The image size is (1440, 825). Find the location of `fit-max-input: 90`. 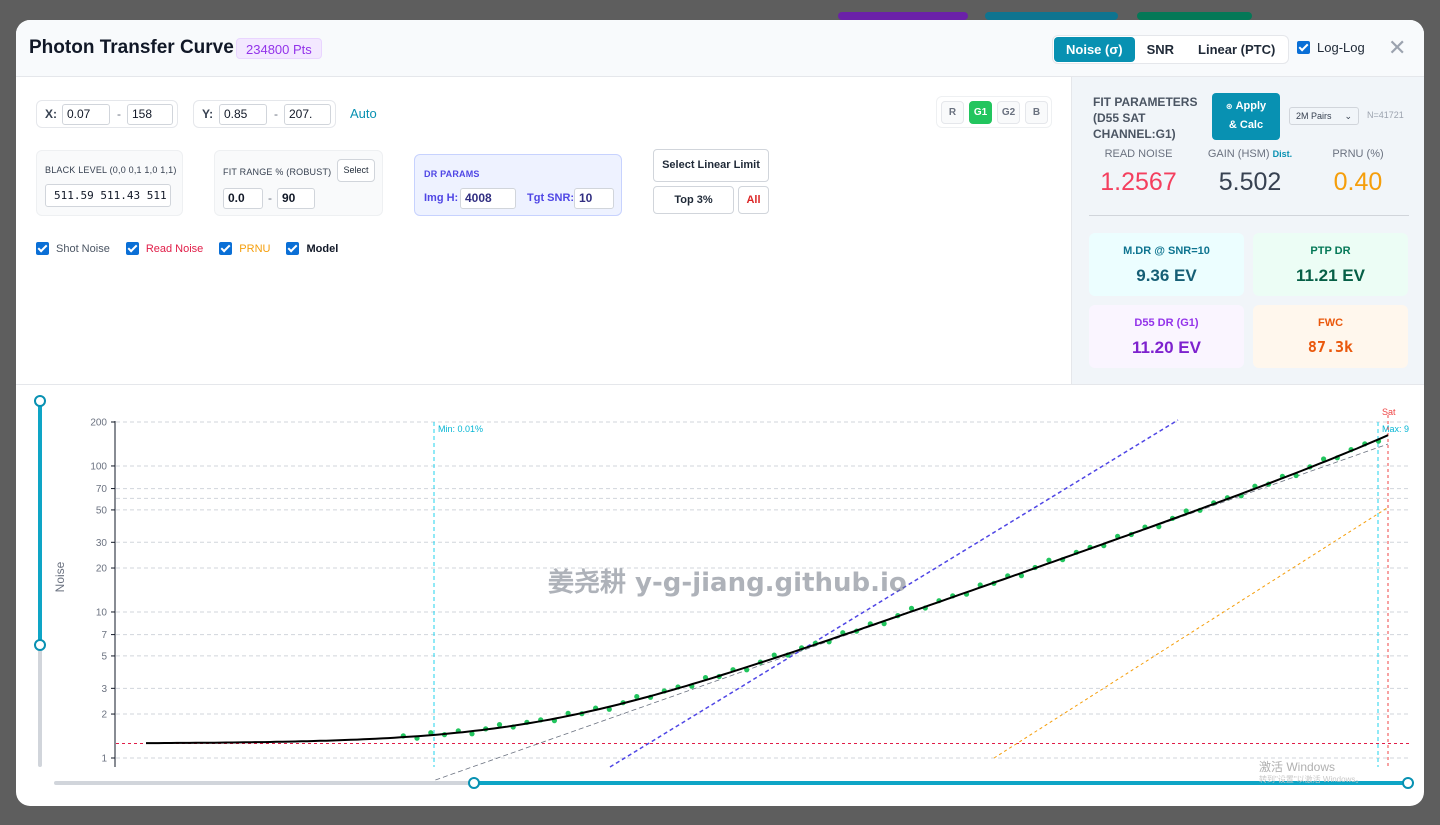

fit-max-input: 90 is located at coordinates (296, 198).